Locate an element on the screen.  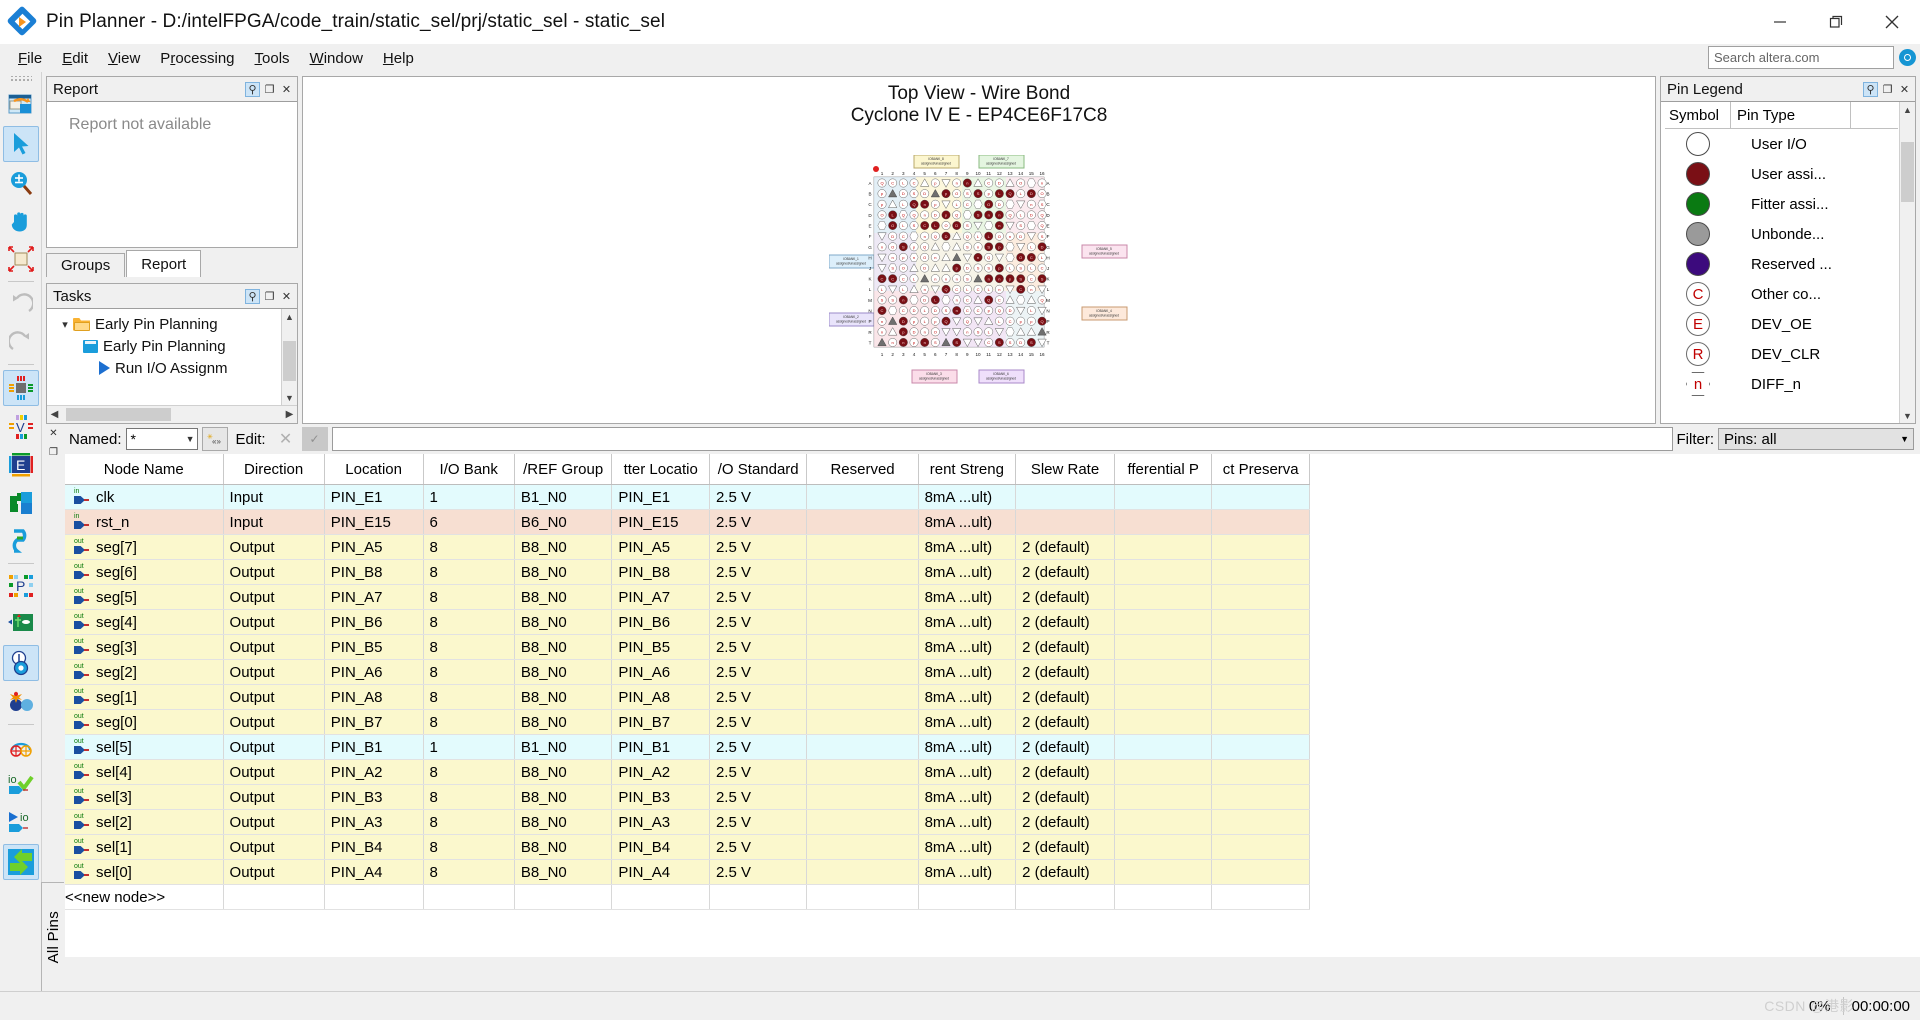
cell-fitter: PIN_B6 is located at coordinates (660, 622).